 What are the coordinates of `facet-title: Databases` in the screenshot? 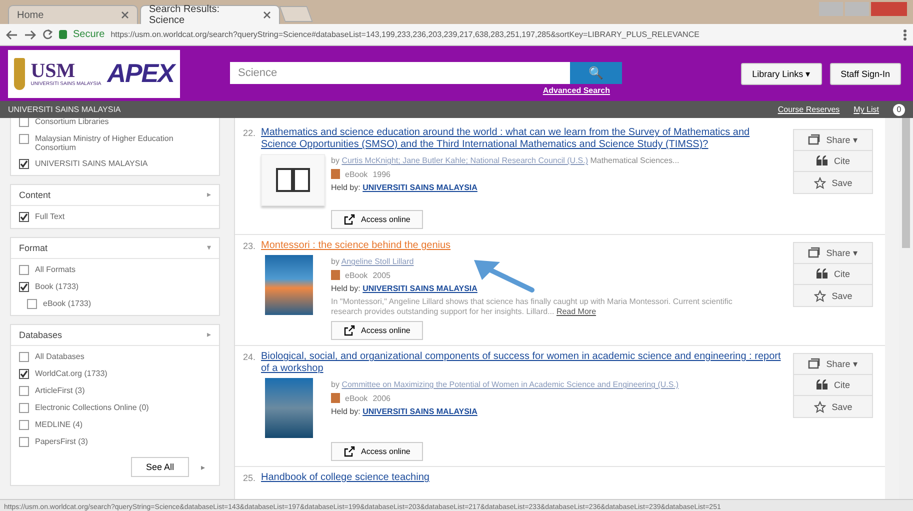 It's located at (40, 335).